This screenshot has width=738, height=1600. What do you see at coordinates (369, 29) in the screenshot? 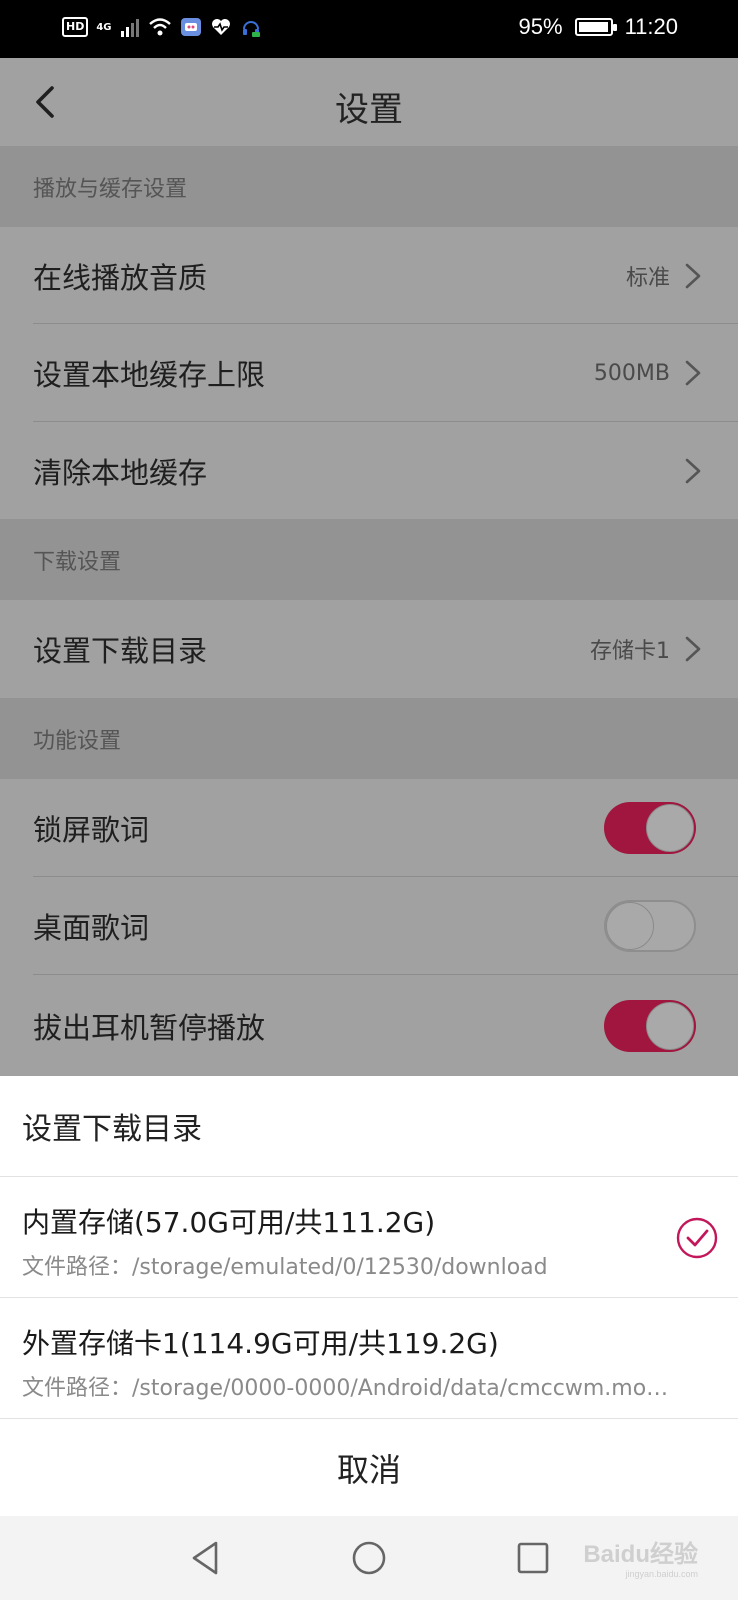
I see `status-bar: HD 4G 95% 11:20` at bounding box center [369, 29].